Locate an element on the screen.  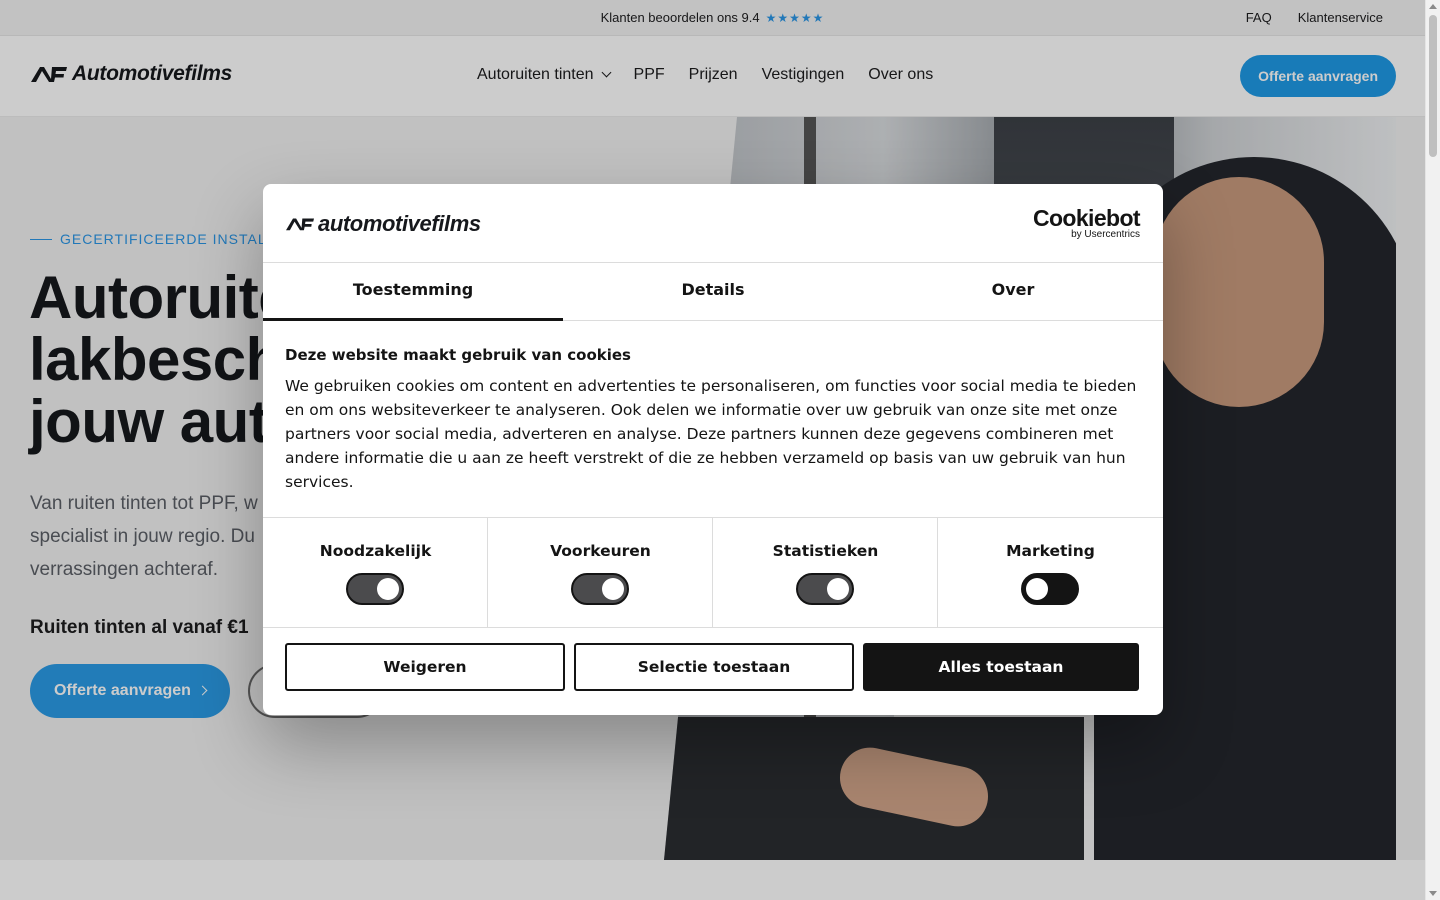
page-scrollbar is located at coordinates (1432, 450).